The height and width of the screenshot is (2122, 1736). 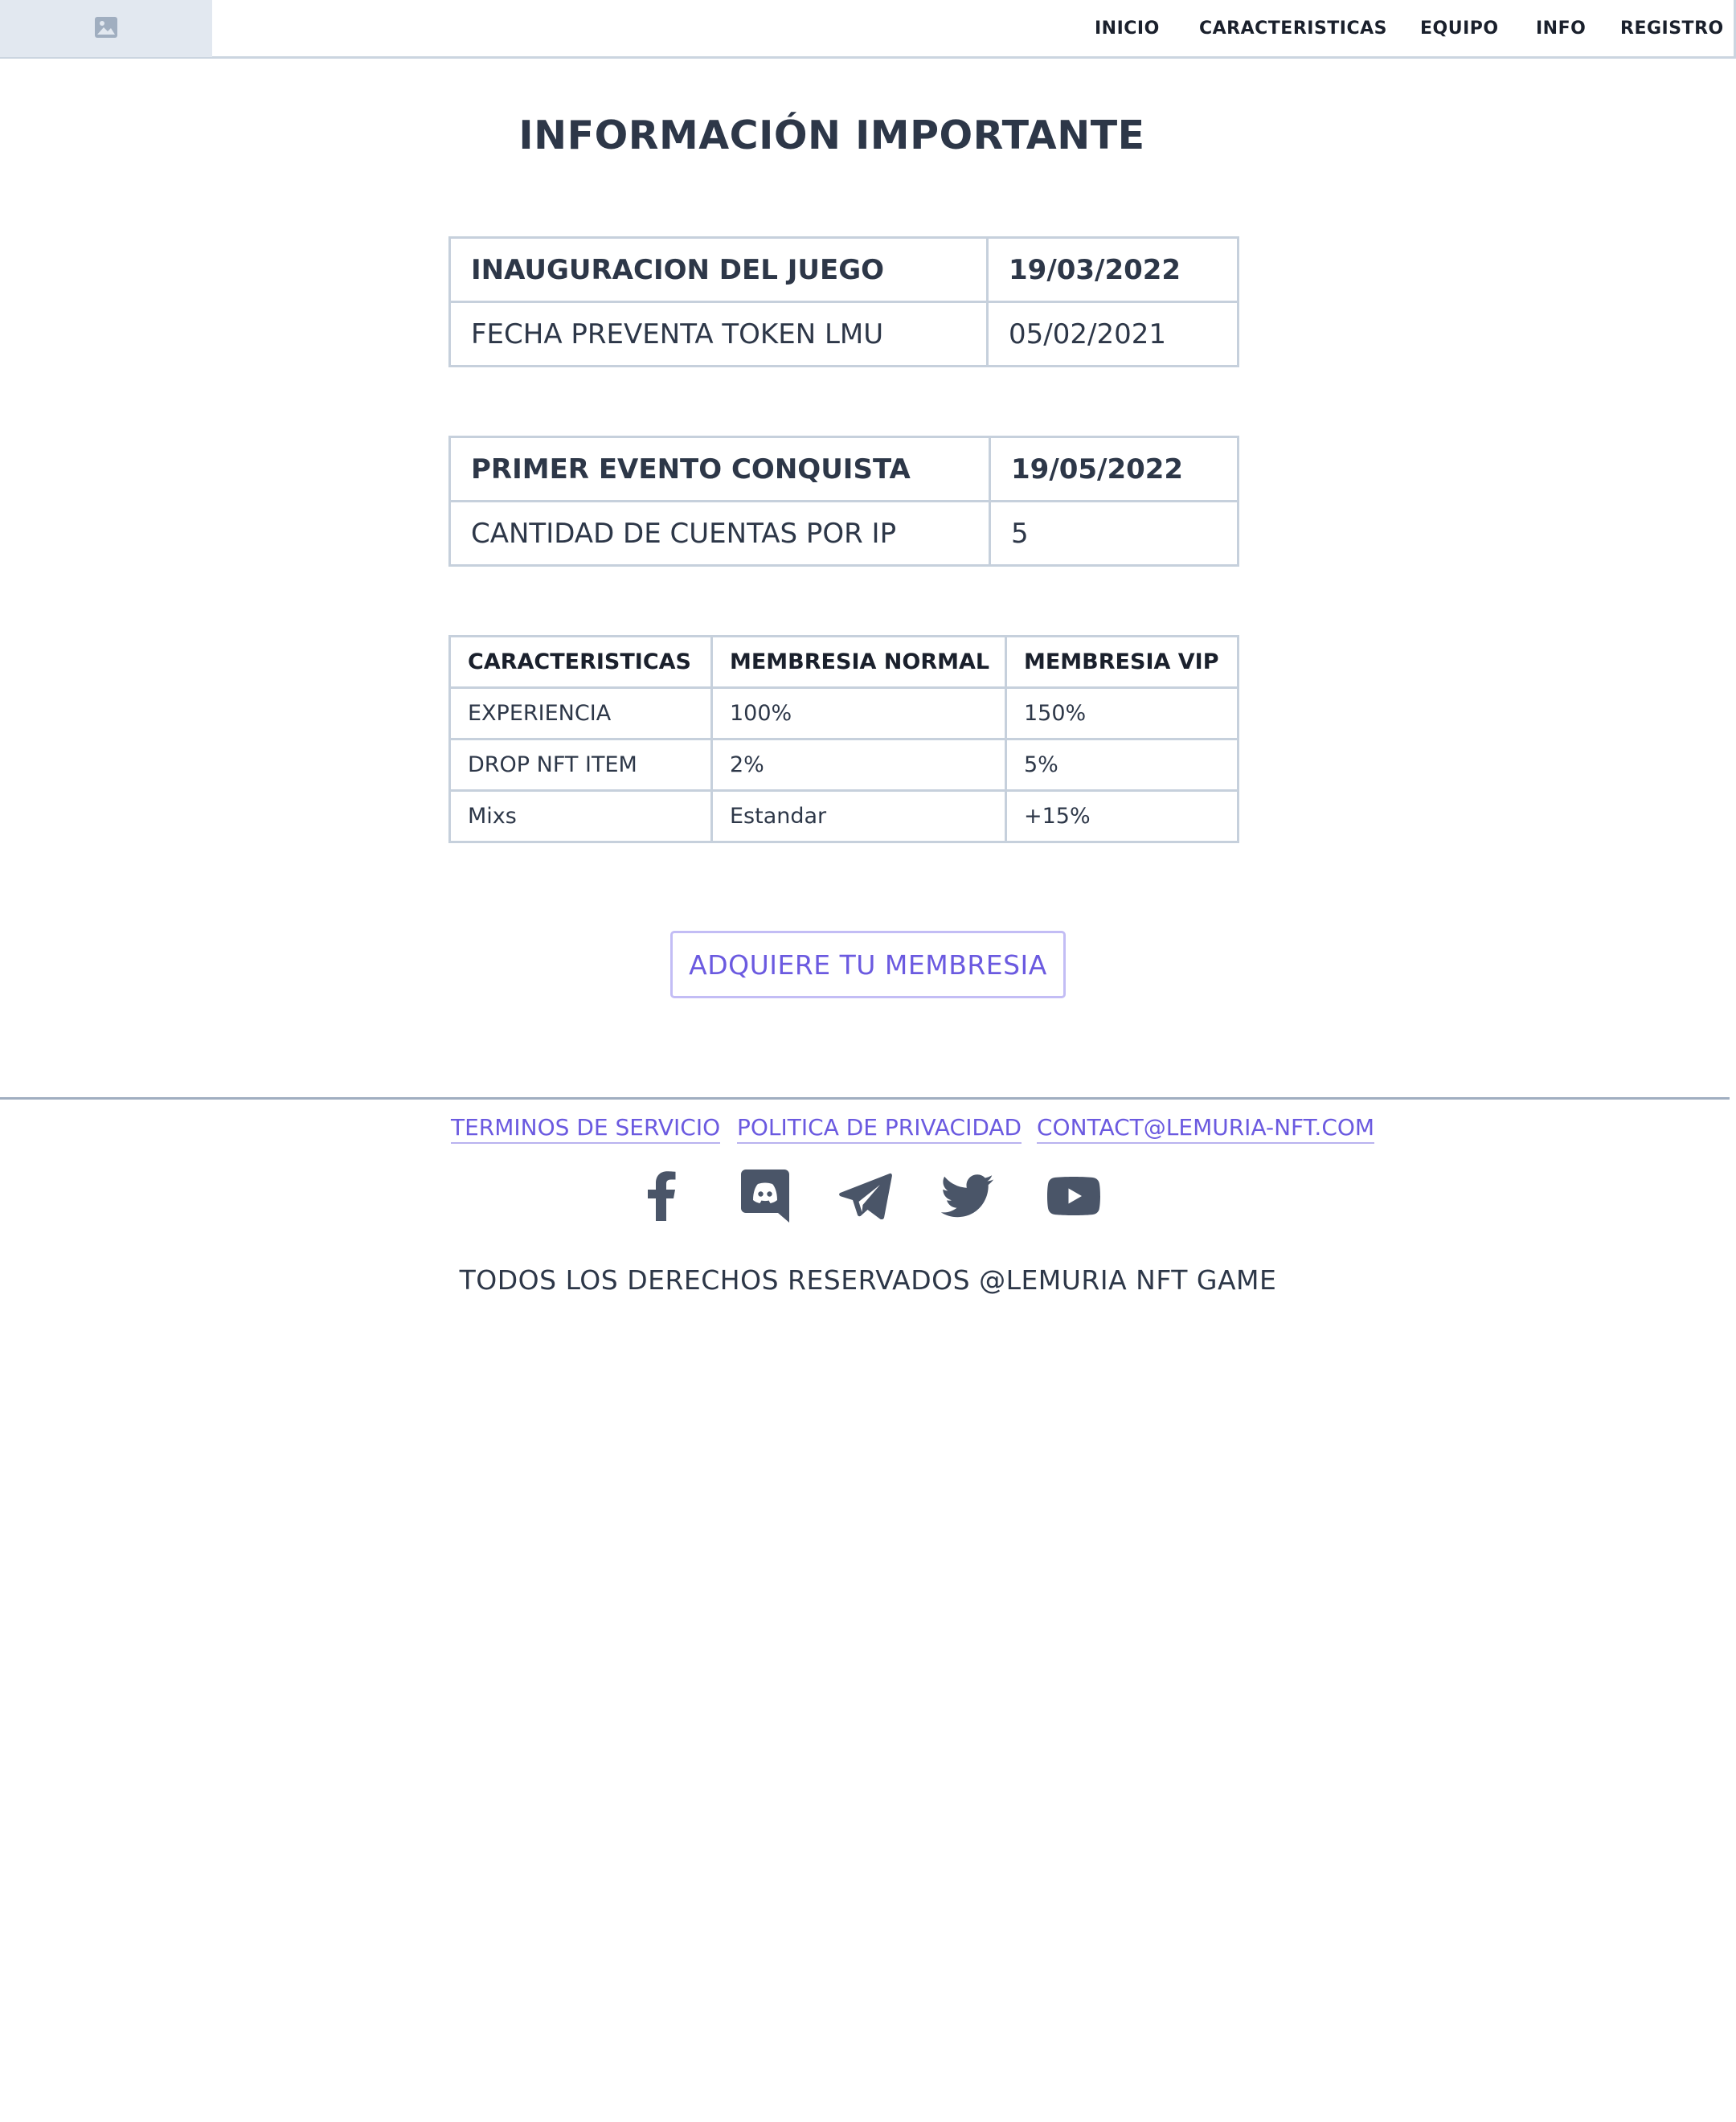 What do you see at coordinates (858, 765) in the screenshot?
I see `table-cell: 2%` at bounding box center [858, 765].